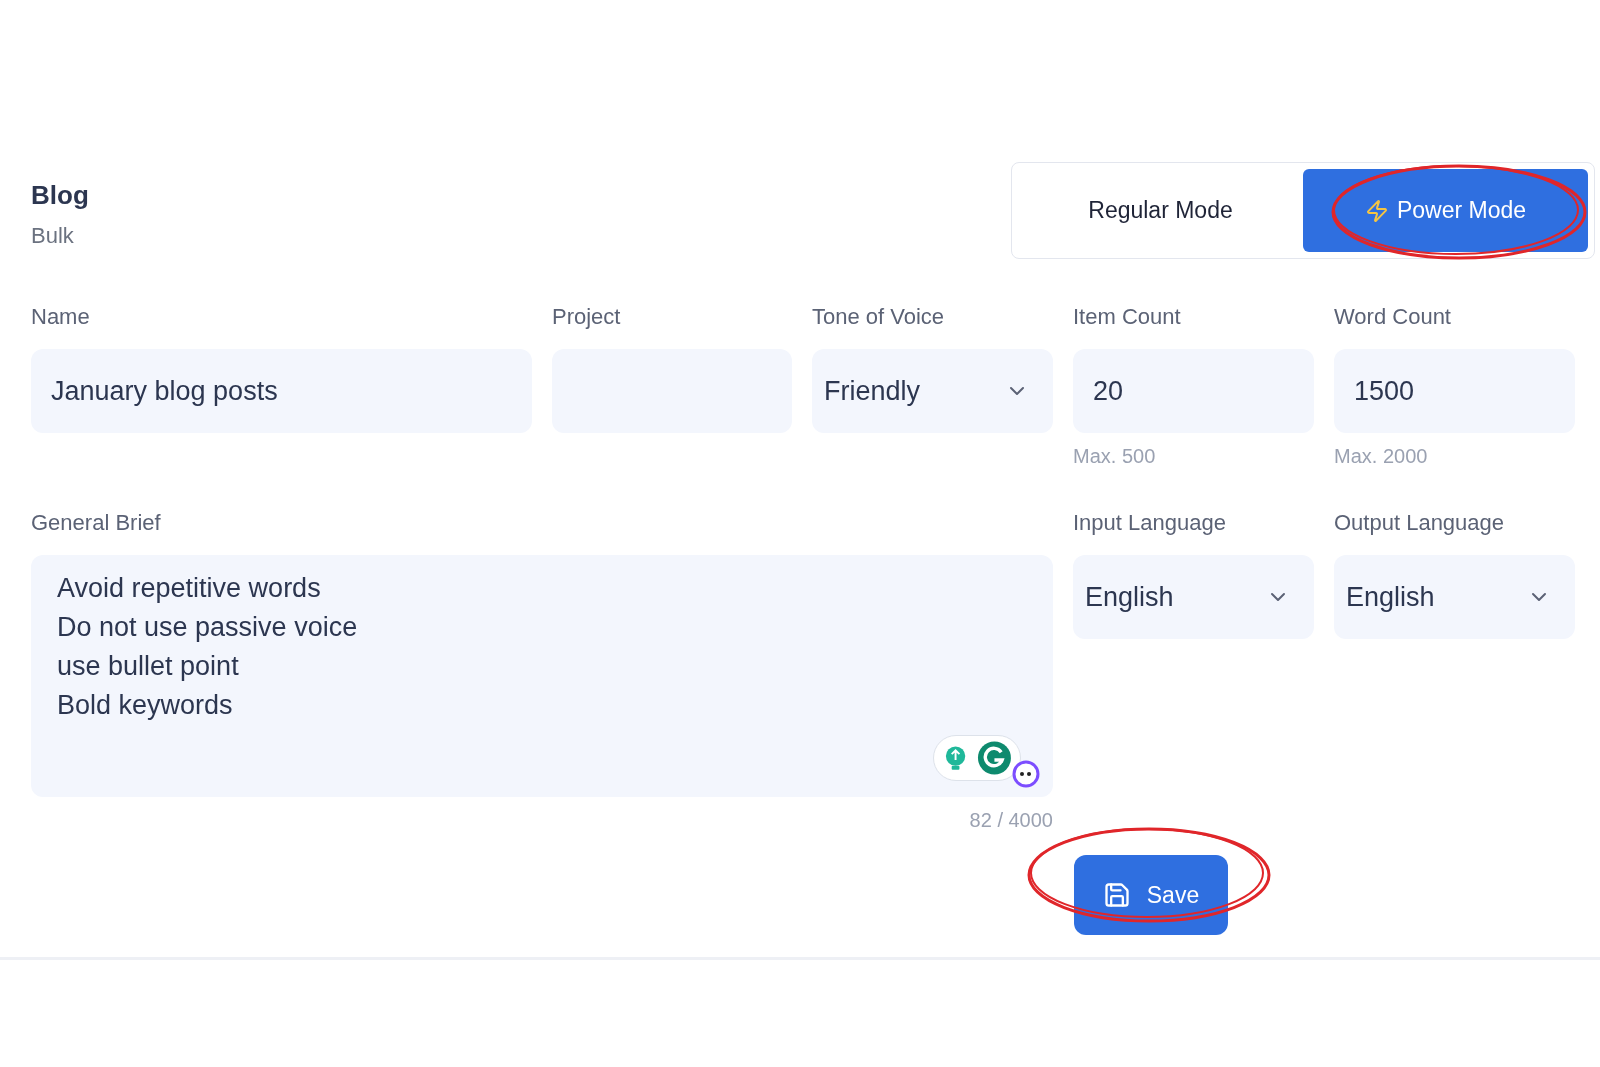 Image resolution: width=1600 pixels, height=1067 pixels. I want to click on character-counter: 82 / 4000, so click(1011, 820).